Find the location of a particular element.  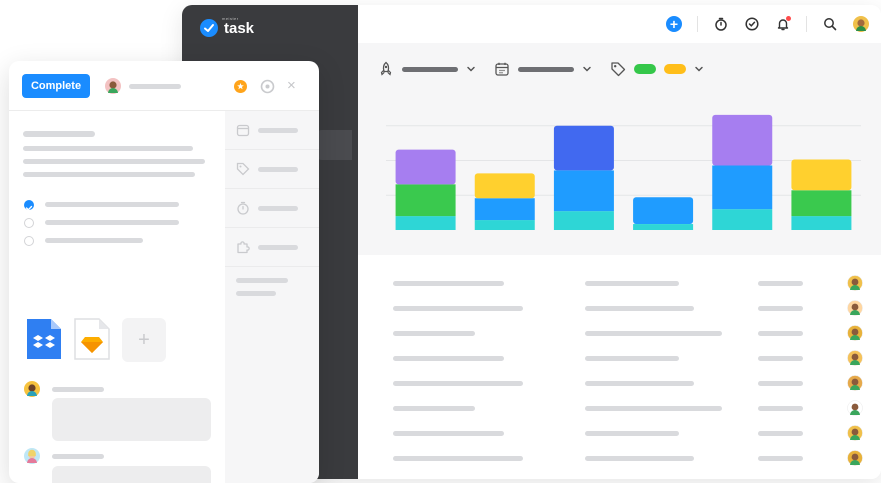

property-integration is located at coordinates (272, 247).